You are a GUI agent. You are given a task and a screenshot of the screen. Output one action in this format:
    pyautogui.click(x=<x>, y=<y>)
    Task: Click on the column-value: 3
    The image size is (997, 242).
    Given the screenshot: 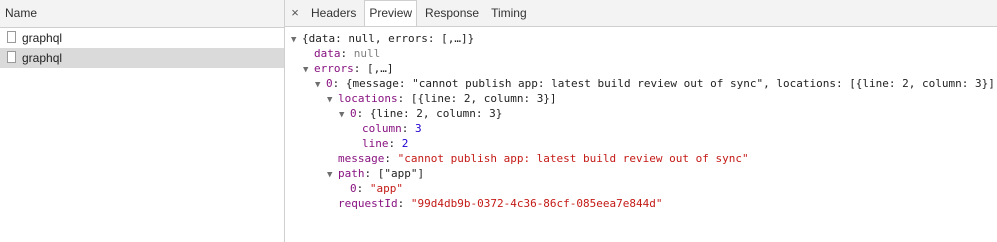 What is the action you would take?
    pyautogui.click(x=418, y=128)
    